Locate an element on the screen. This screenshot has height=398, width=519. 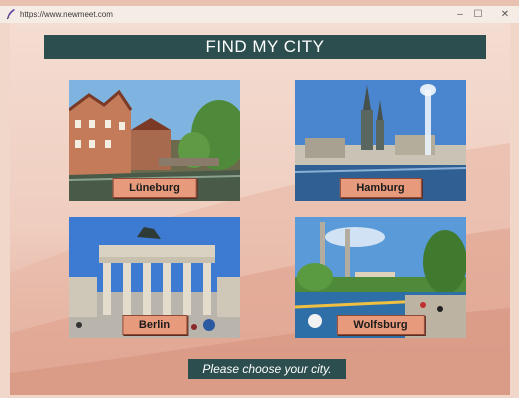
page-title: FIND MY CITY is located at coordinates (265, 47).